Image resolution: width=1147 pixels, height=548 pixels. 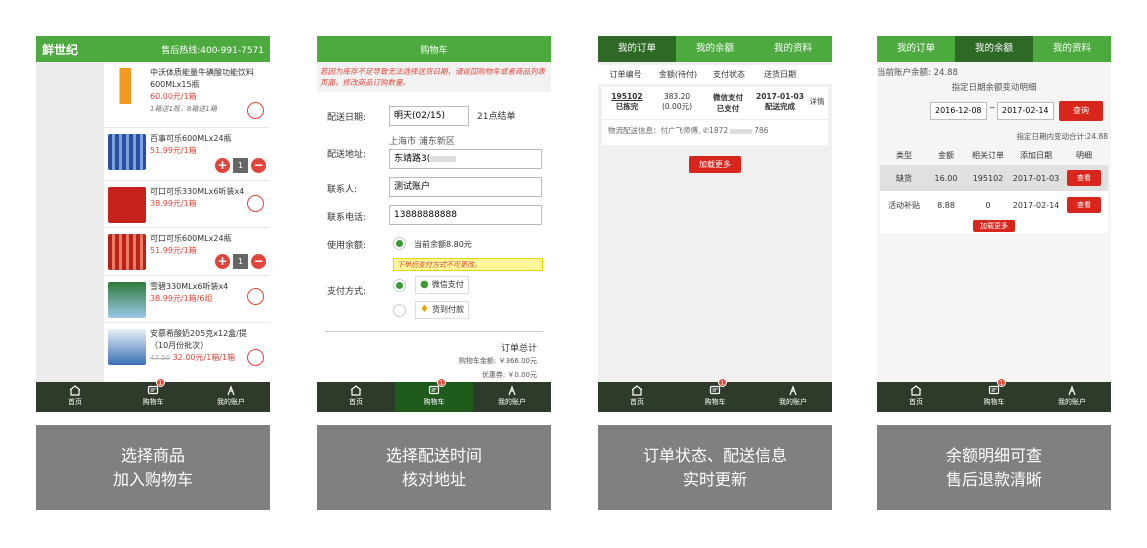 What do you see at coordinates (198, 333) in the screenshot?
I see `product-name: 安慕希酸奶205克x12盒/提` at bounding box center [198, 333].